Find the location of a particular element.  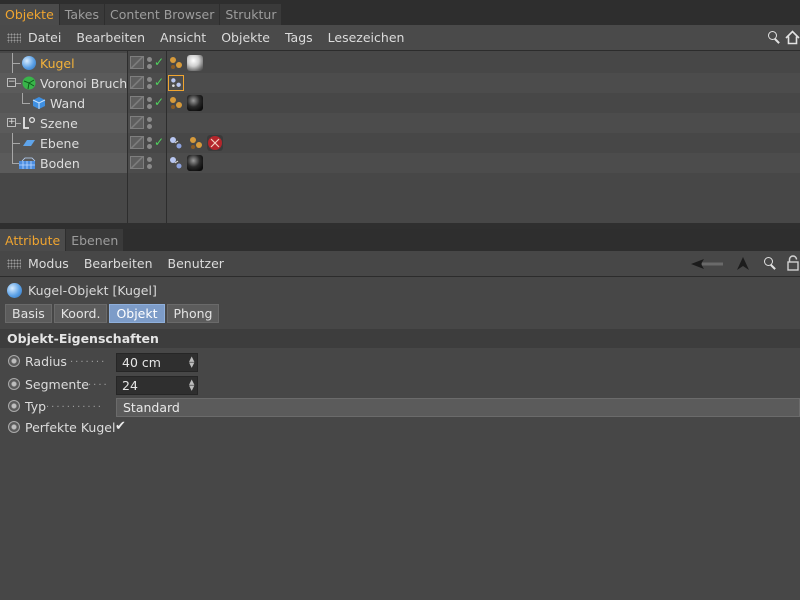

section-title: Objekt-Eigenschaften is located at coordinates (400, 338).